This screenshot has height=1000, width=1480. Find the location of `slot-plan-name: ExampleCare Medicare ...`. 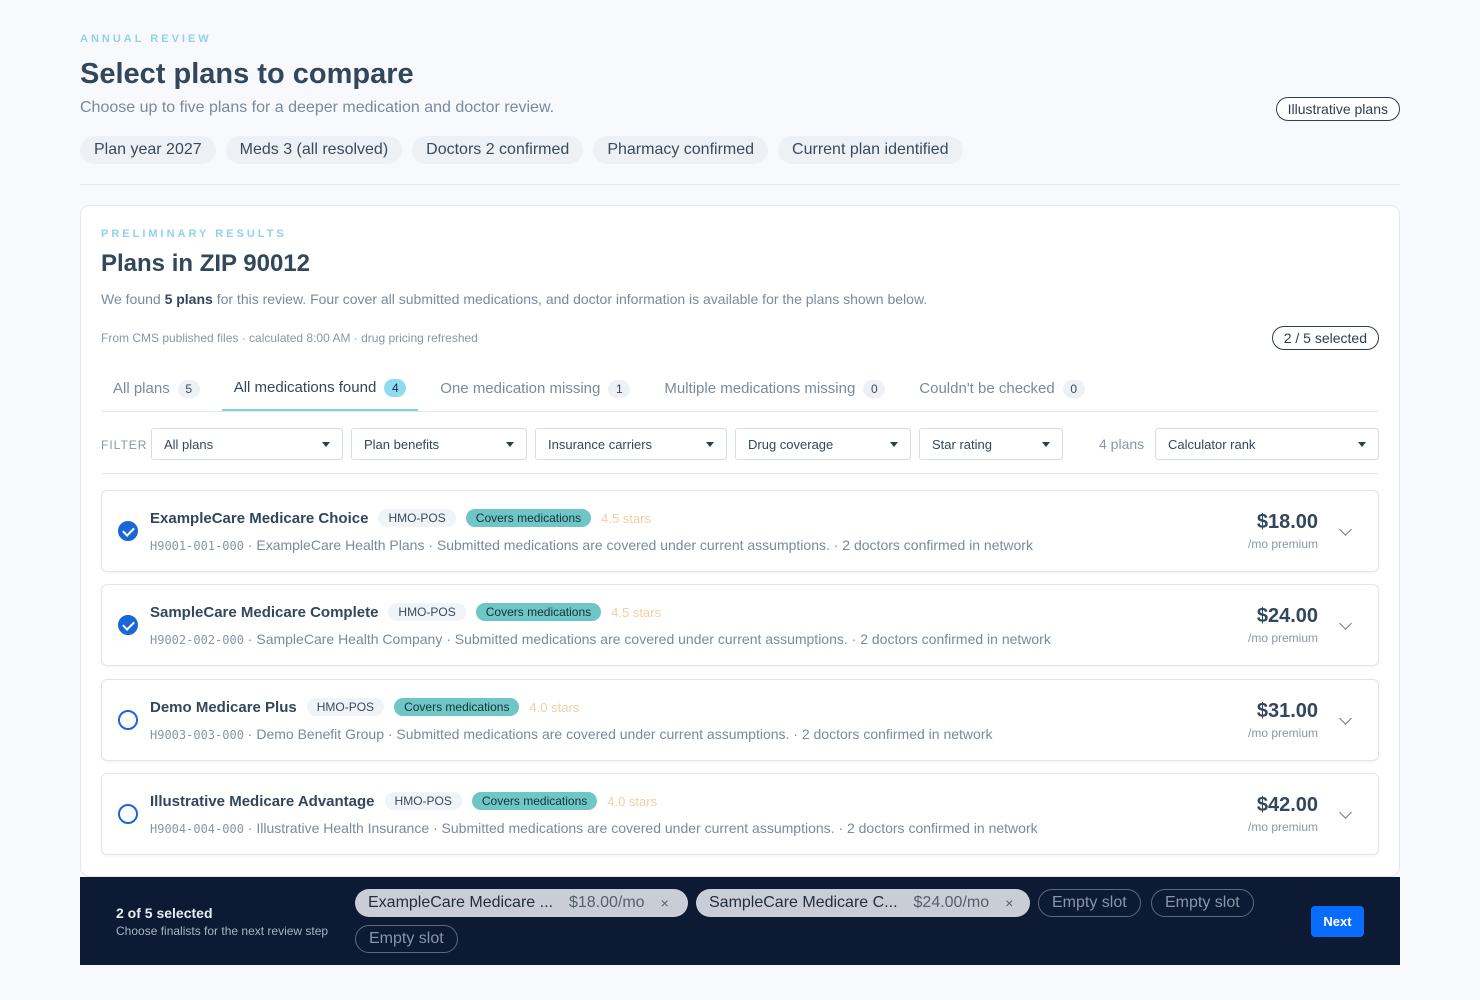

slot-plan-name: ExampleCare Medicare ... is located at coordinates (460, 902).